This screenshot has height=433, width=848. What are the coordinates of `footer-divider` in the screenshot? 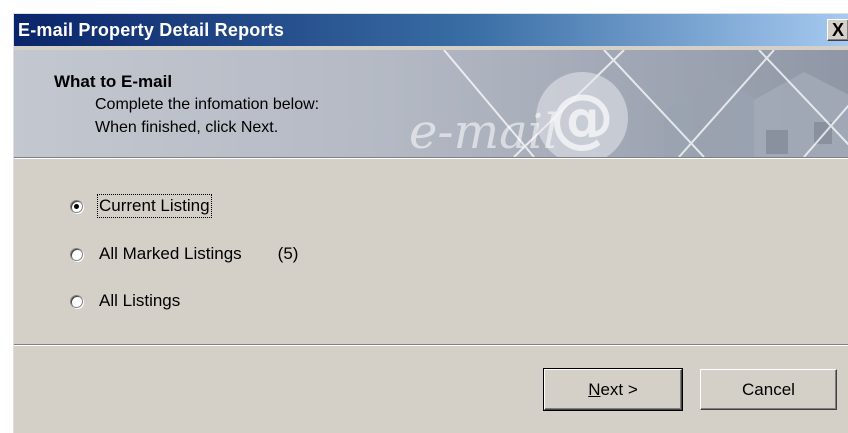 It's located at (431, 345).